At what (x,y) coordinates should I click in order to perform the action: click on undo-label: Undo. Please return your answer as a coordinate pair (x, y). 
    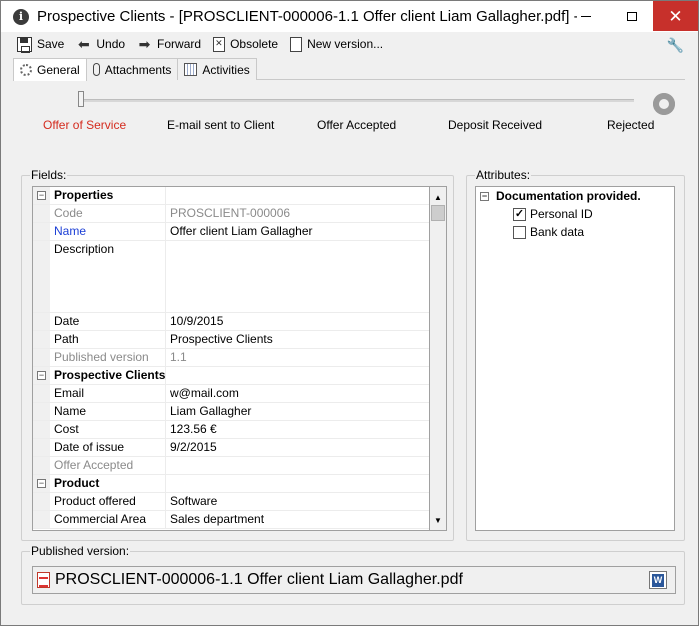
    Looking at the image, I should click on (111, 44).